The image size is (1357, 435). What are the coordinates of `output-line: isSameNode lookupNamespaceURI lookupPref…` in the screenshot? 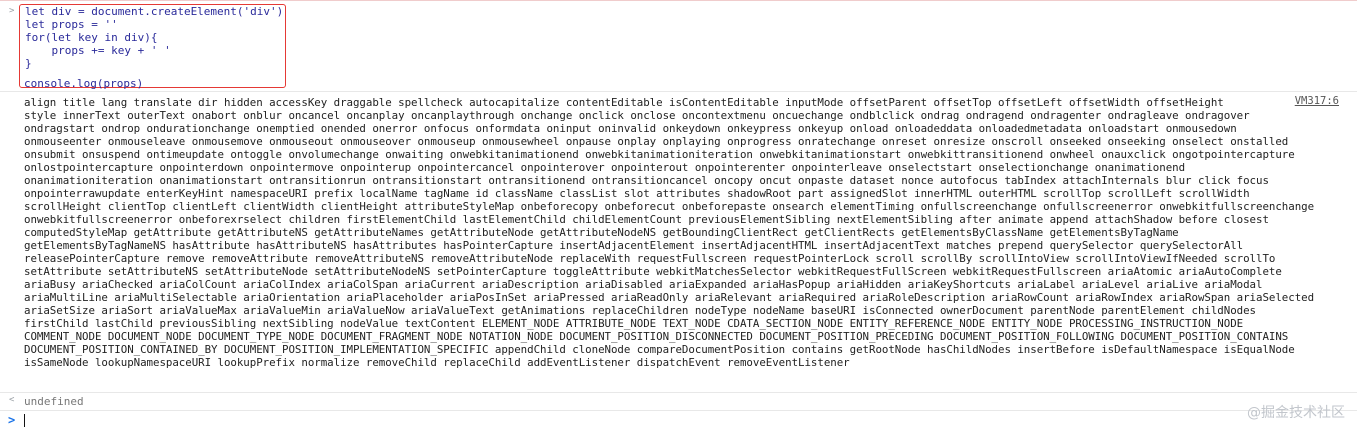 It's located at (437, 362).